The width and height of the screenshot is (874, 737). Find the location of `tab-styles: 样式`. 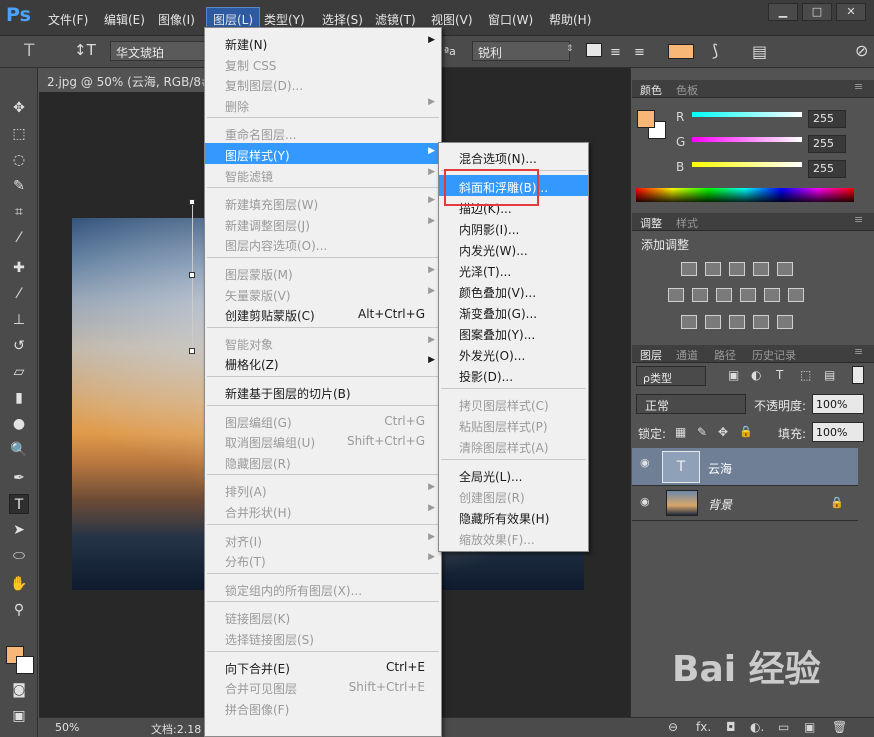

tab-styles: 样式 is located at coordinates (687, 223).